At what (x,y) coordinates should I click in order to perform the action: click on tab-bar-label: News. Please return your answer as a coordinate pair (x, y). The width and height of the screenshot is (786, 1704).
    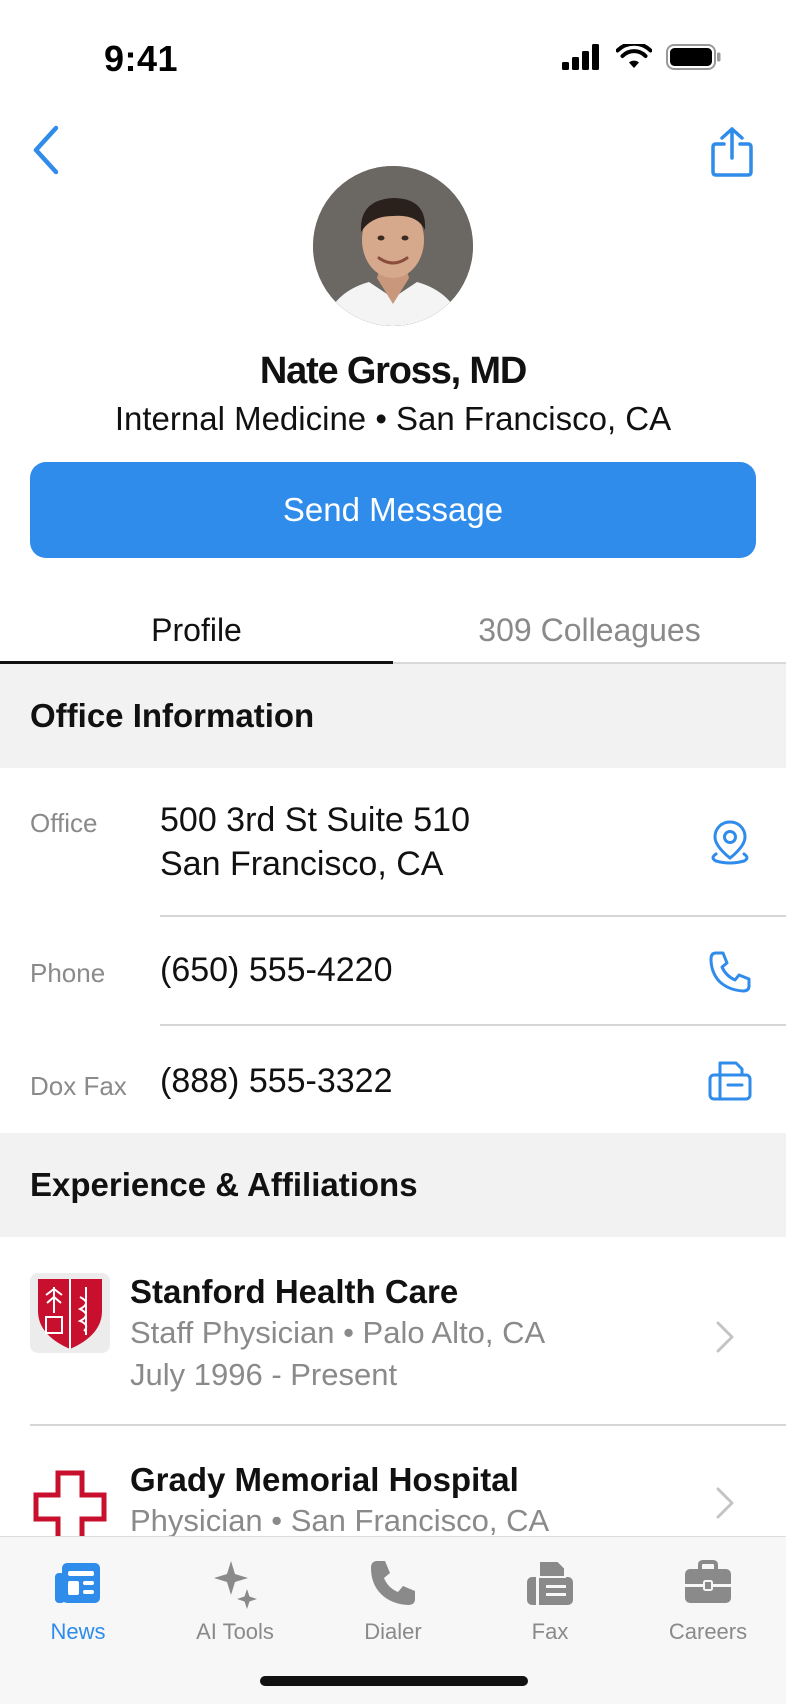
    Looking at the image, I should click on (78, 1631).